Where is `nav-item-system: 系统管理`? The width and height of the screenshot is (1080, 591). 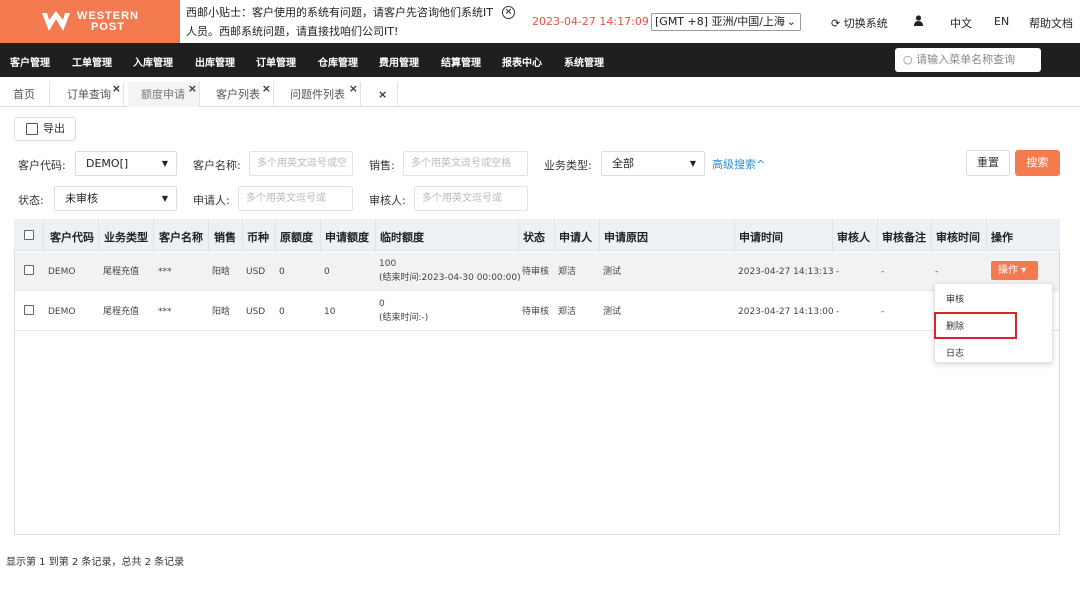
nav-item-system: 系统管理 is located at coordinates (584, 61).